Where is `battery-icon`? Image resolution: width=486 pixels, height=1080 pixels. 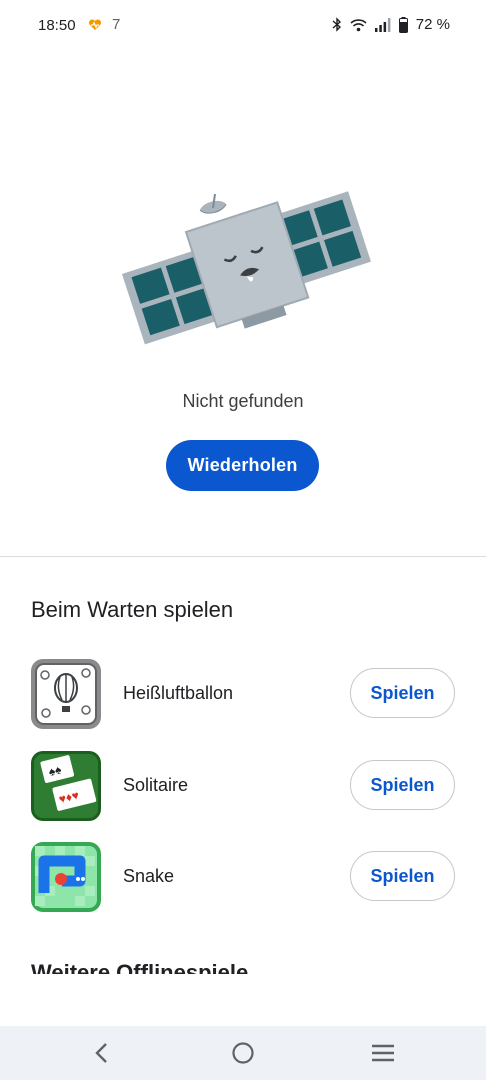
battery-icon is located at coordinates (403, 24).